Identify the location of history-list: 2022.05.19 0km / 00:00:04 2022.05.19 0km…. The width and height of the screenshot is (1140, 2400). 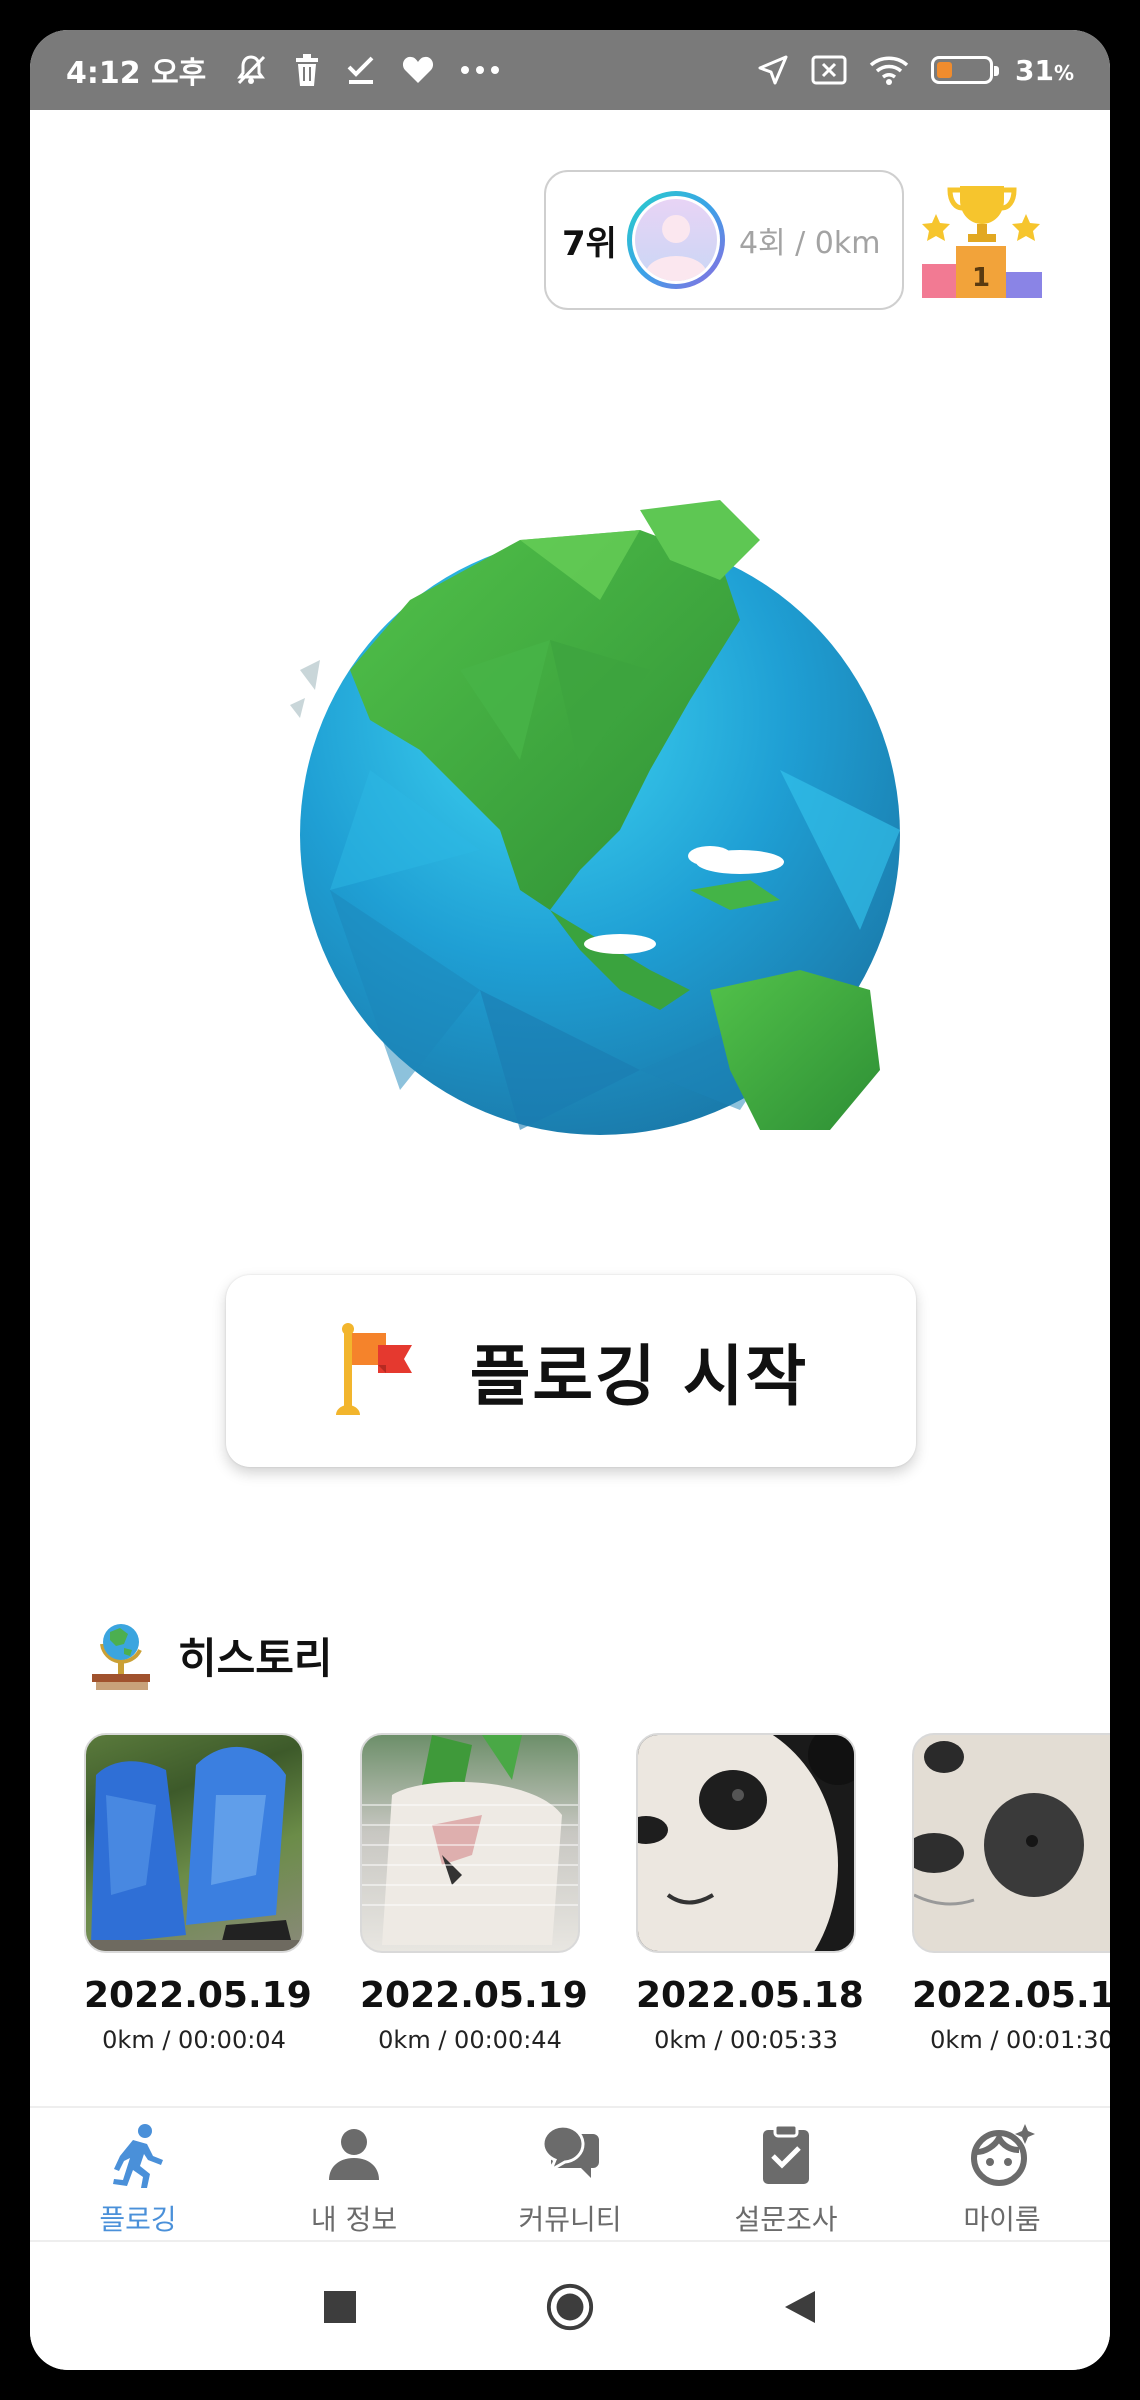
(597, 1898).